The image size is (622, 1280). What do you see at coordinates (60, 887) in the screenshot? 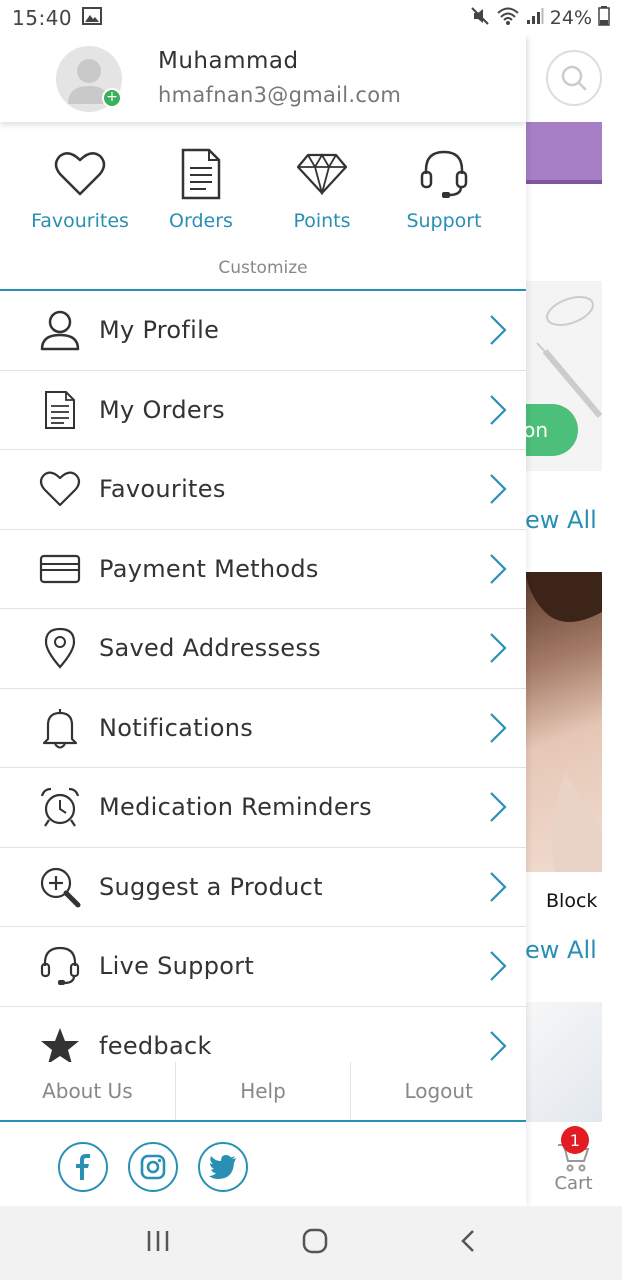
I see `search-plus-icon` at bounding box center [60, 887].